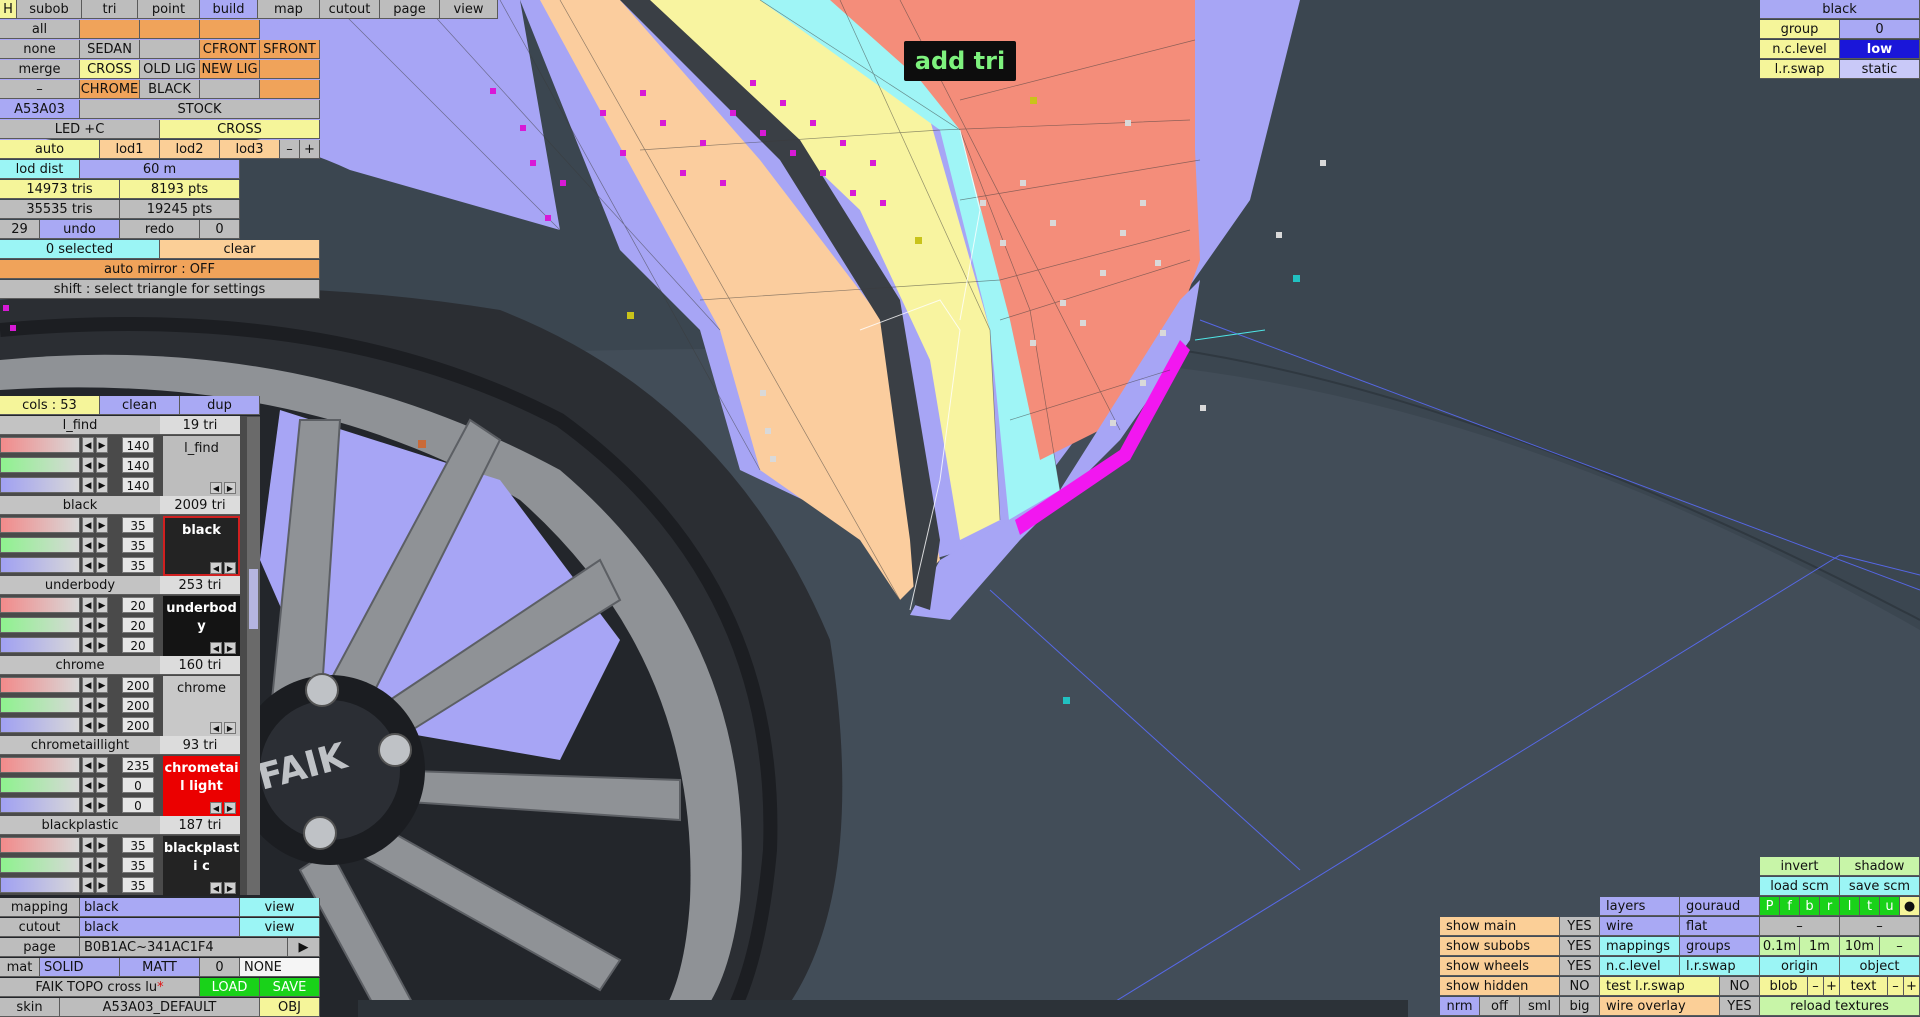 The height and width of the screenshot is (1017, 1920). Describe the element at coordinates (229, 9) in the screenshot. I see `tab-build: build` at that location.